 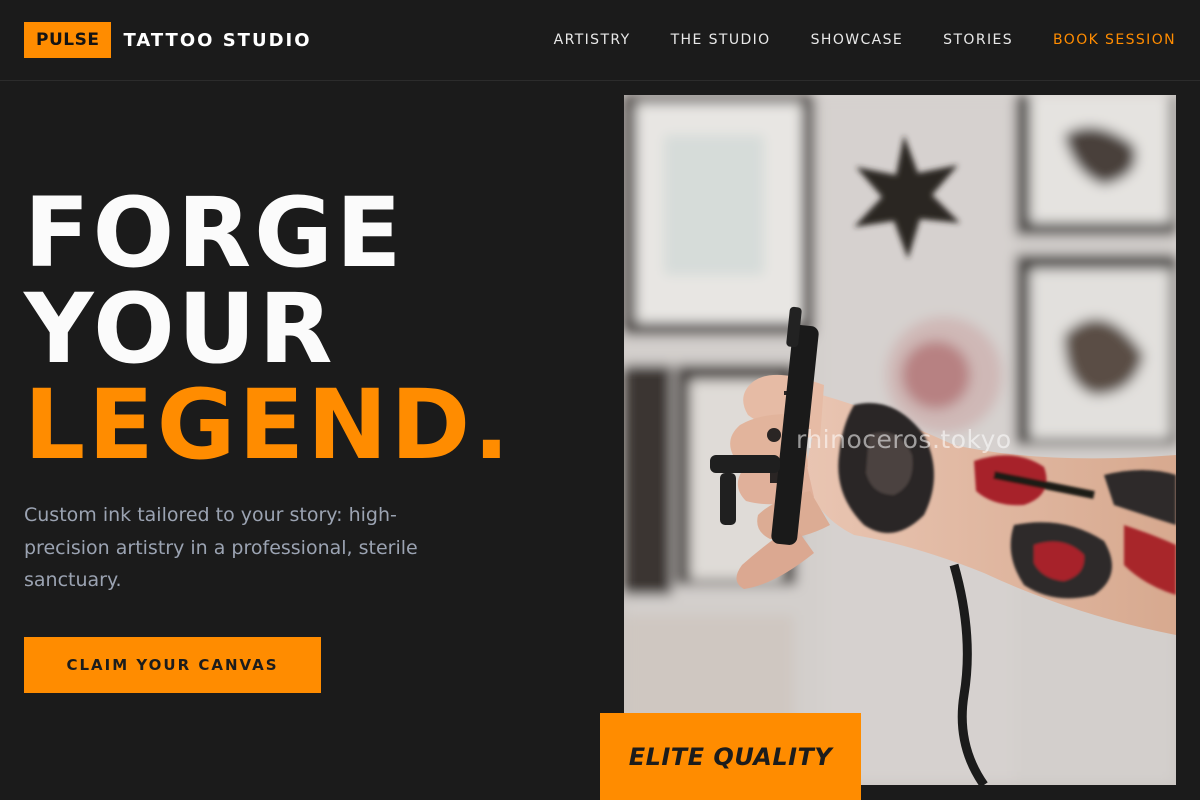 I want to click on nav-link-artistry: ARTISTRY, so click(x=592, y=40).